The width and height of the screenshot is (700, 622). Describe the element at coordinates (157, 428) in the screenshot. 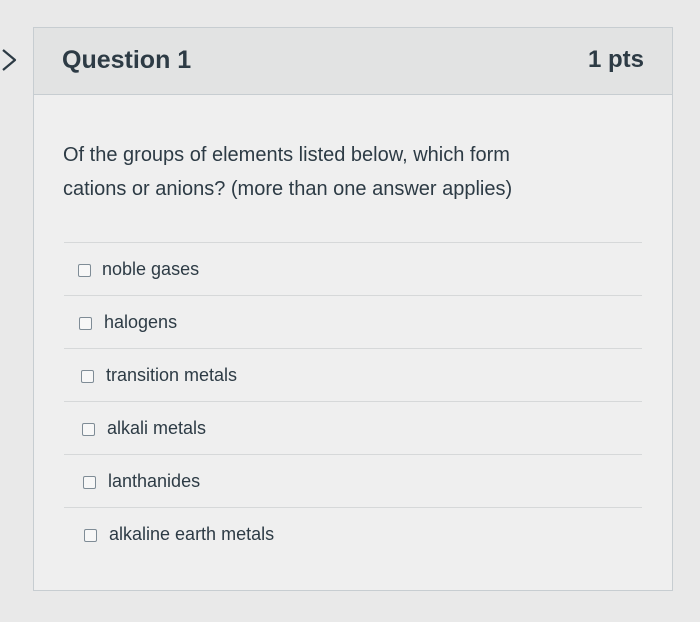

I see `answer-label: alkali metals` at that location.